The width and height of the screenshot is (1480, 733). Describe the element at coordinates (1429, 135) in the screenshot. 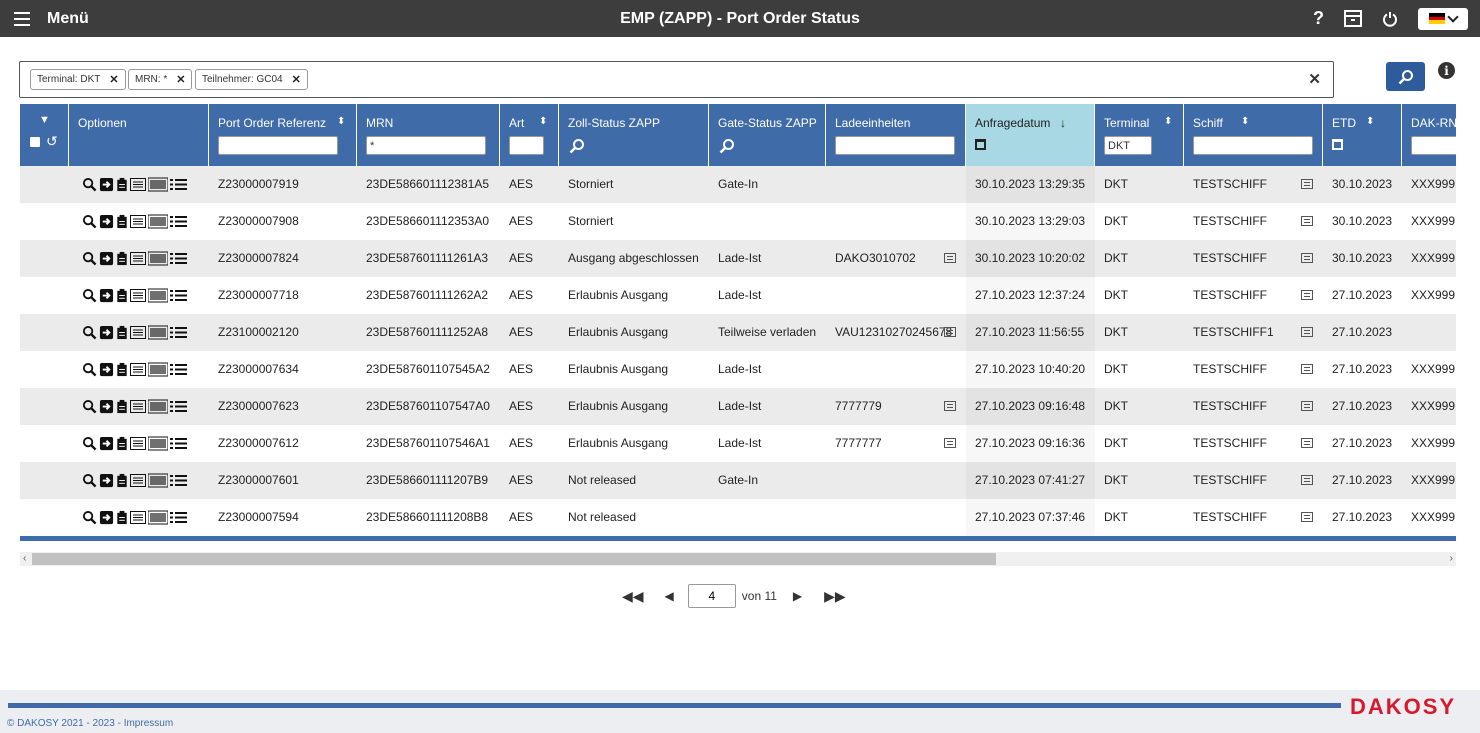

I see `column-dak-rn: DAK-RN` at that location.